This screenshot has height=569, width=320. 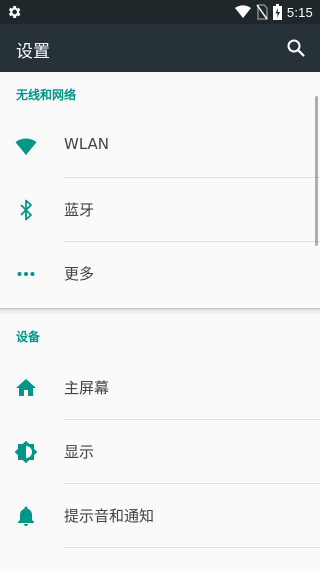 I want to click on wifi-signal-icon, so click(x=242, y=11).